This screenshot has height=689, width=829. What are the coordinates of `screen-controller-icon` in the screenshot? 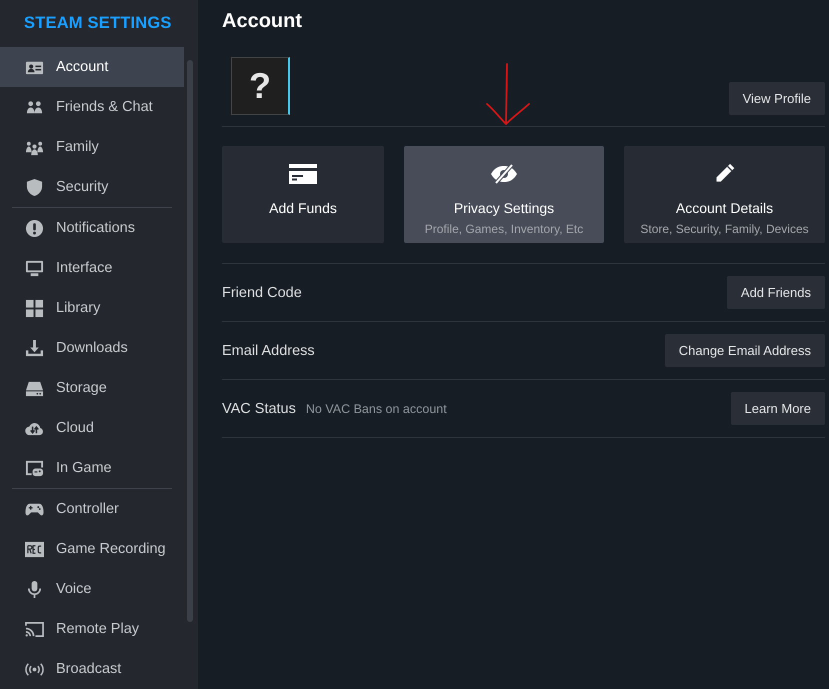 It's located at (34, 468).